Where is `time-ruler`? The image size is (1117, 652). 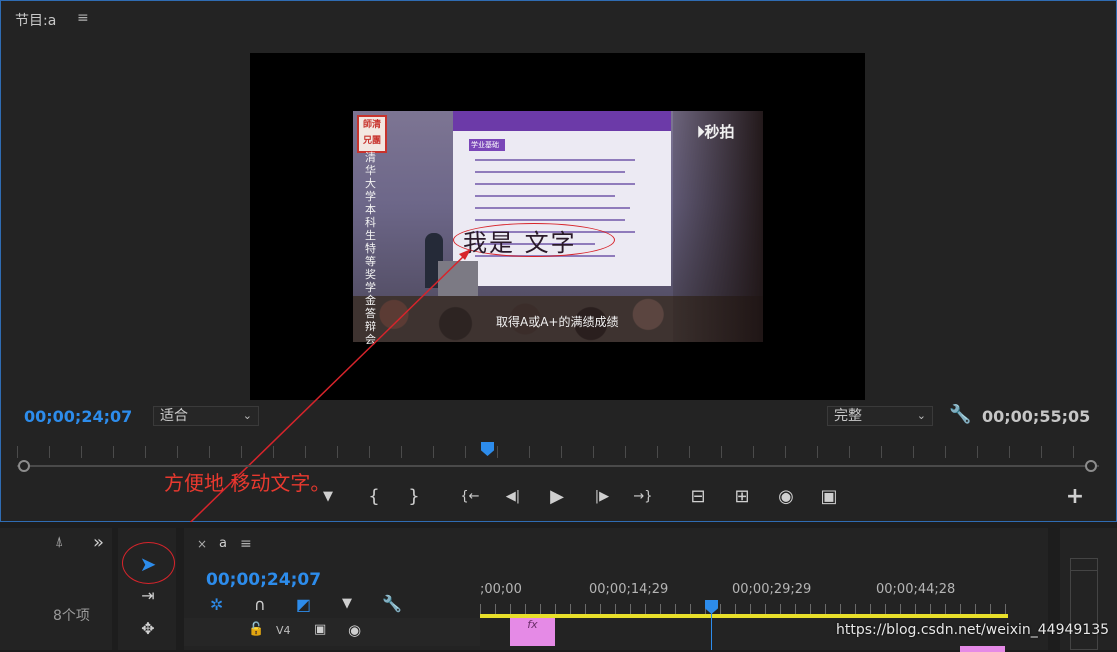 time-ruler is located at coordinates (558, 452).